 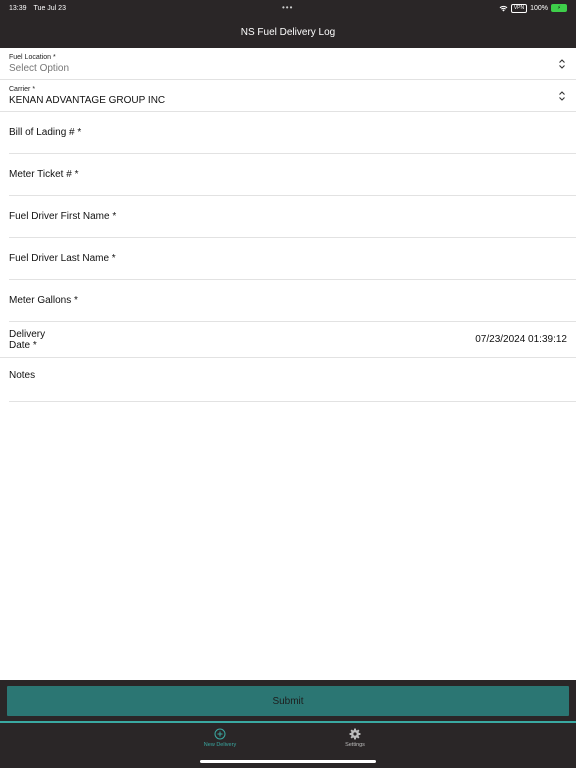 What do you see at coordinates (559, 8) in the screenshot?
I see `battery-icon: ⚡` at bounding box center [559, 8].